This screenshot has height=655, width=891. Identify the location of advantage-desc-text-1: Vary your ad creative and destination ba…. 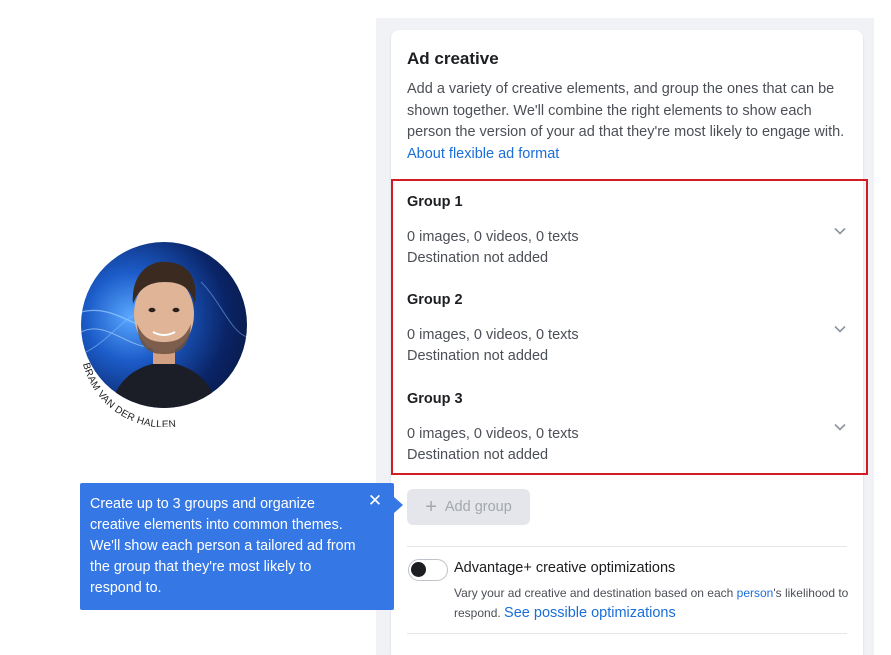
(595, 593).